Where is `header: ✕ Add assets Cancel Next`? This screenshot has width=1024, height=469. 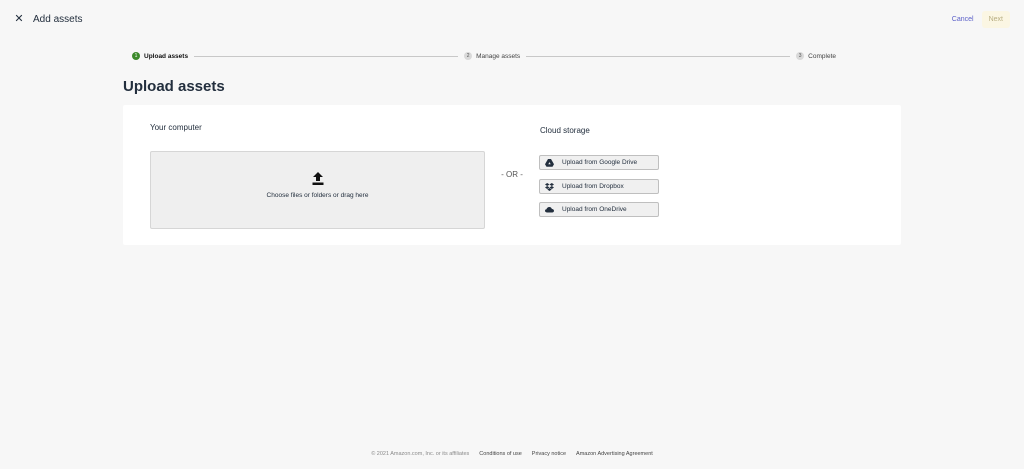
header: ✕ Add assets Cancel Next is located at coordinates (512, 19).